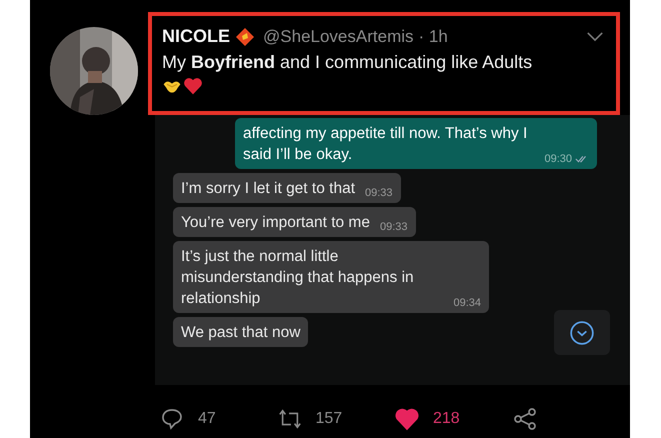 This screenshot has height=438, width=661. I want to click on retweet-icon, so click(290, 419).